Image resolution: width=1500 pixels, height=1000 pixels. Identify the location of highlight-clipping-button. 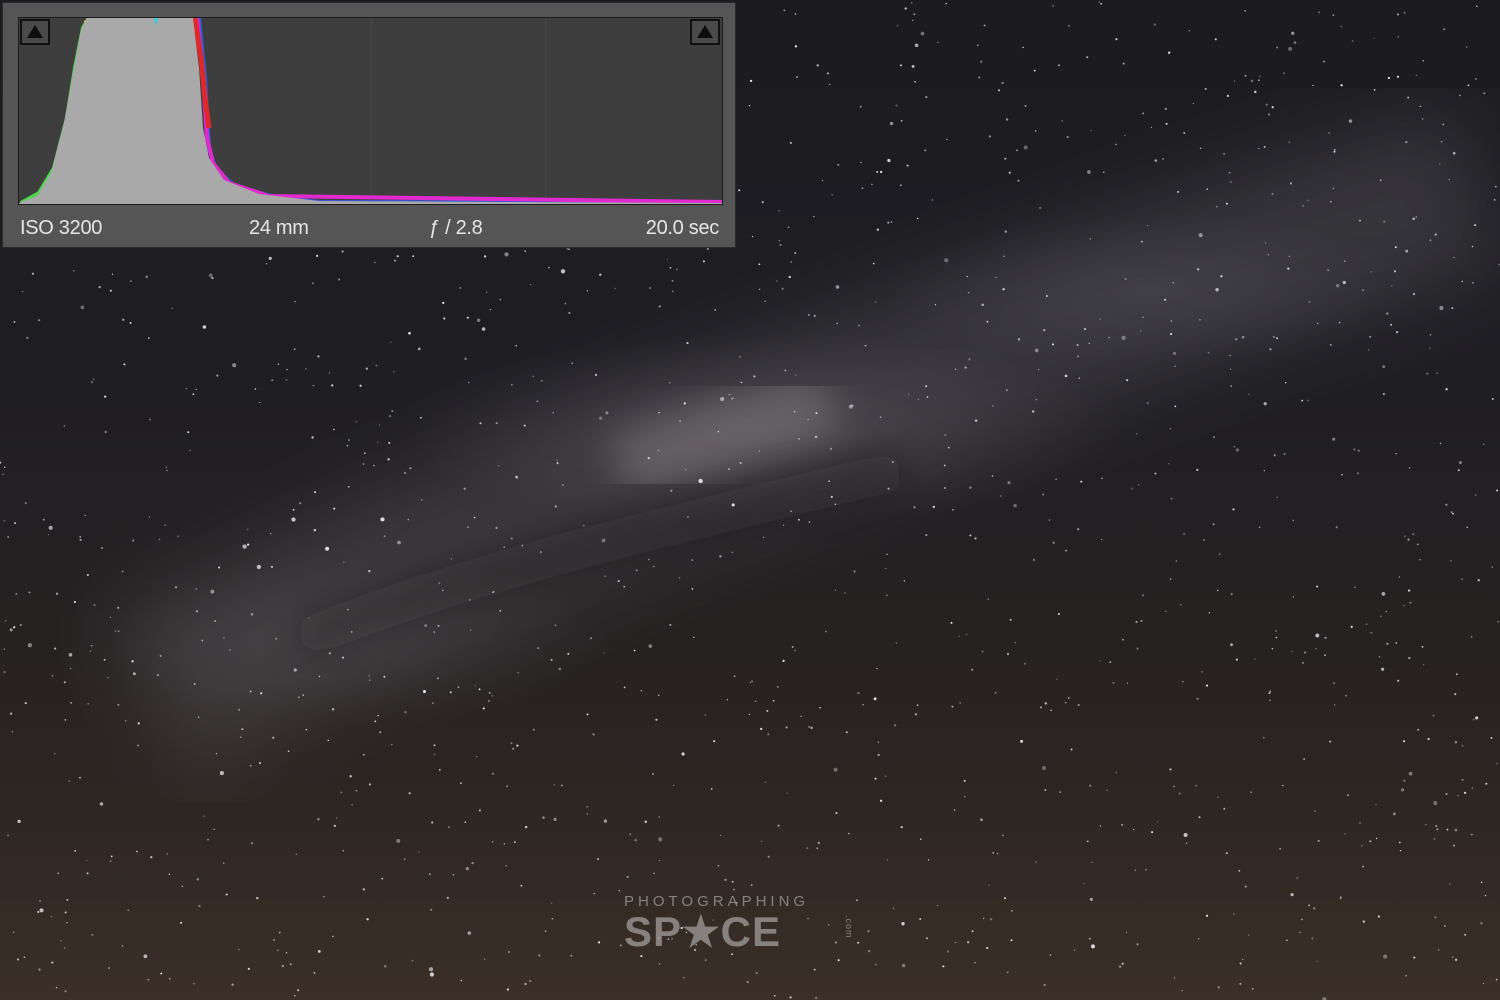
(705, 32).